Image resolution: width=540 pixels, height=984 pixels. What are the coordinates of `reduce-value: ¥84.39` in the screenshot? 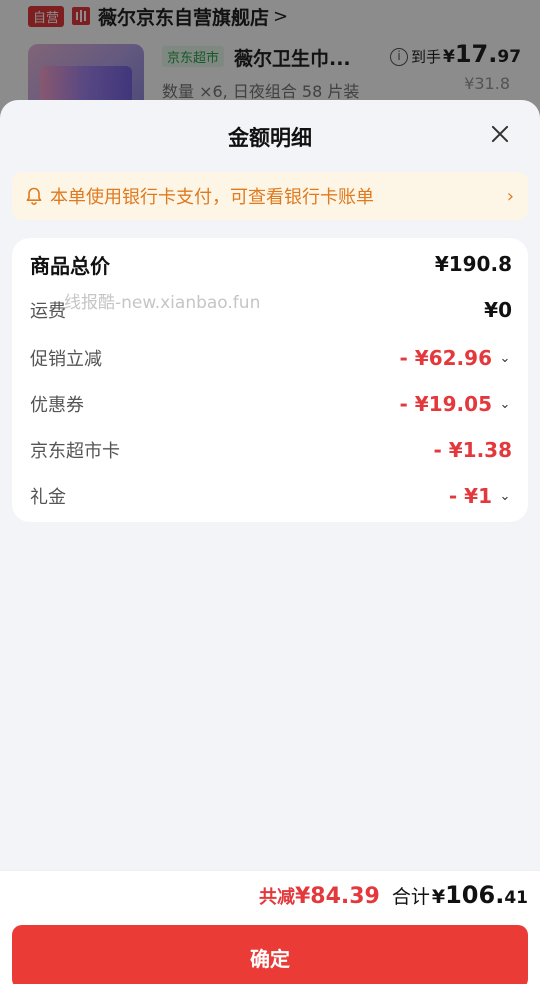 It's located at (337, 896).